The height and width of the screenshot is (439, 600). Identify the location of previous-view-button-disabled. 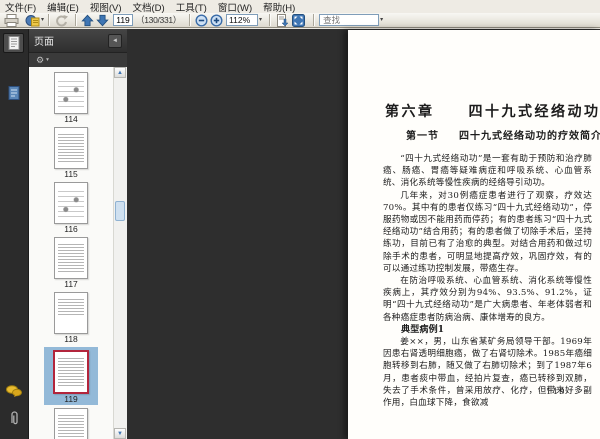
(61, 20).